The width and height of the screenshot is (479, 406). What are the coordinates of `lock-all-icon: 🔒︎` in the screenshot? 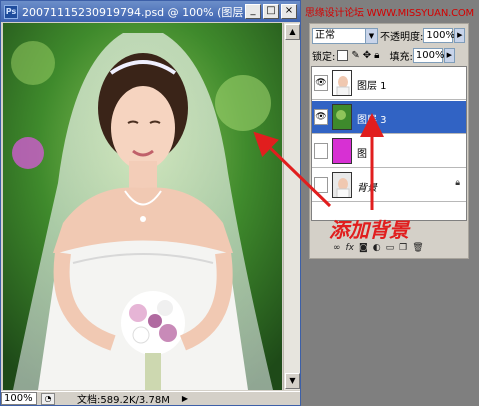 It's located at (376, 55).